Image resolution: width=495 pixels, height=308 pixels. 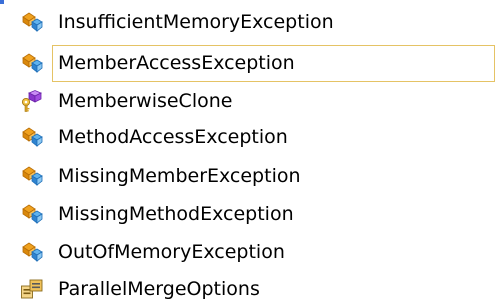 What do you see at coordinates (179, 176) in the screenshot?
I see `list-item-label: MissingMemberException` at bounding box center [179, 176].